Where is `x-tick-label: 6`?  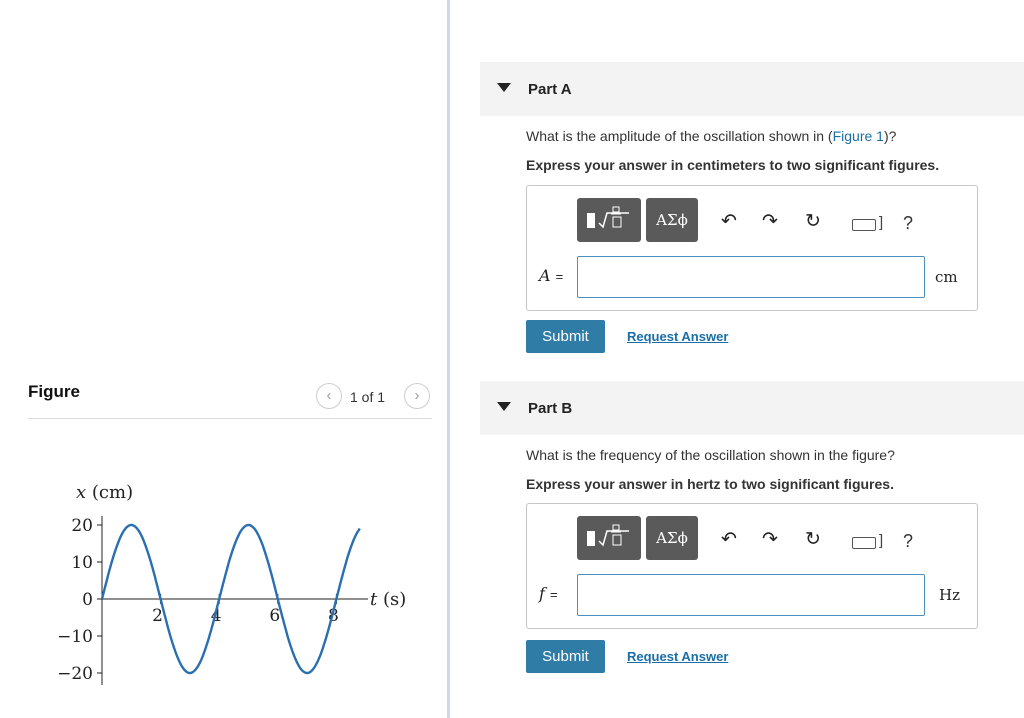 x-tick-label: 6 is located at coordinates (274, 616).